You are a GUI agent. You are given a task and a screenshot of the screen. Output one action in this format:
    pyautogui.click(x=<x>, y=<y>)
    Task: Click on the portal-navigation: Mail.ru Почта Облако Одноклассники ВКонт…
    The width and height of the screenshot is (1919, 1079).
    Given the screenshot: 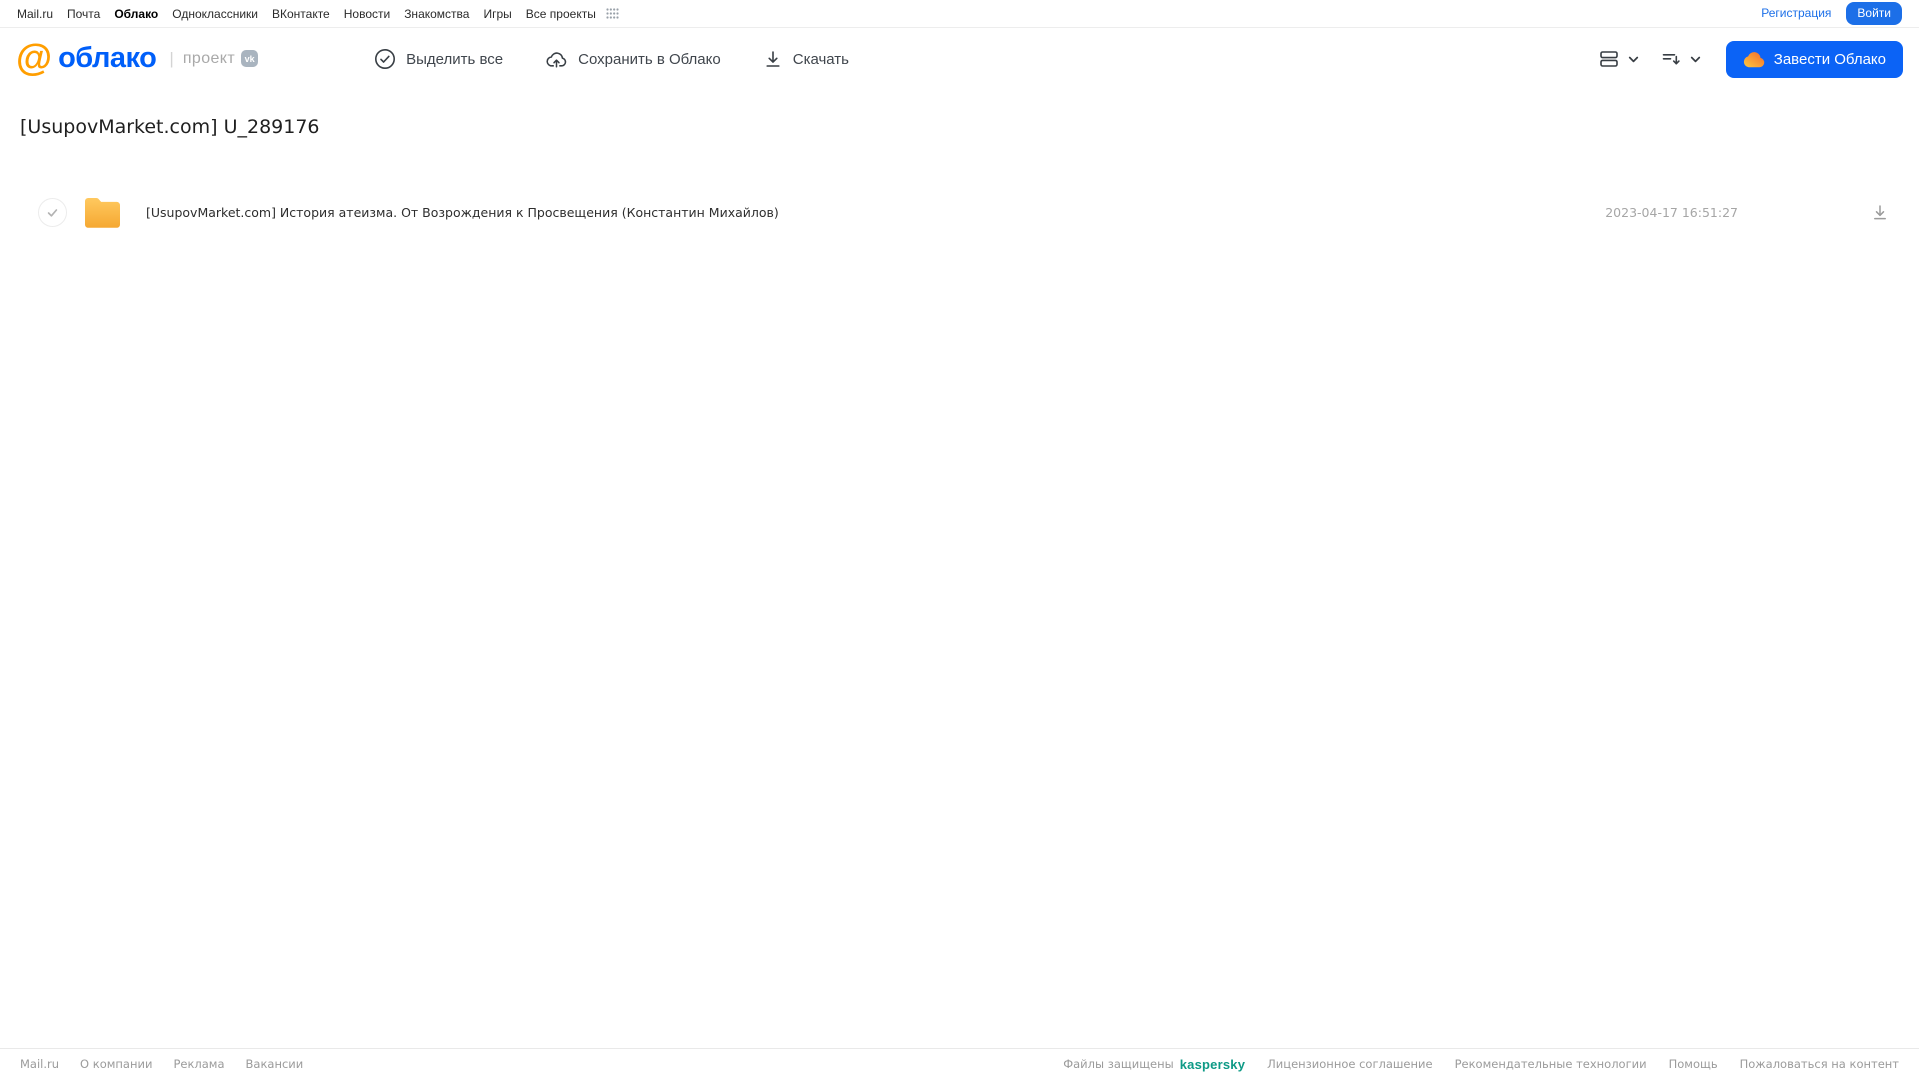 What is the action you would take?
    pyautogui.click(x=959, y=14)
    